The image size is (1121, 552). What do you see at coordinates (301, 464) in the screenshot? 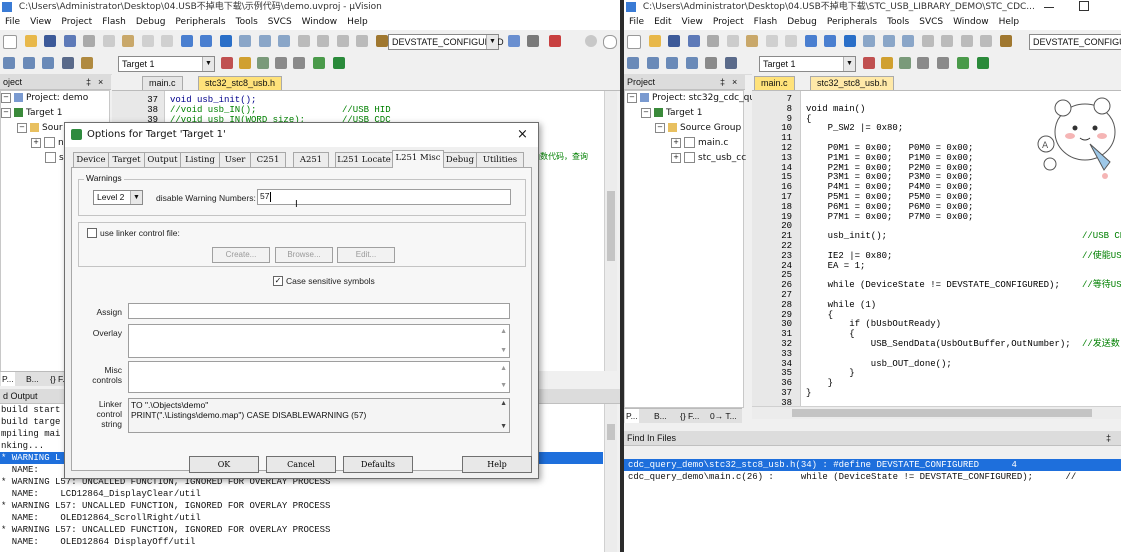
I see `cancel-button: Cancel` at bounding box center [301, 464].